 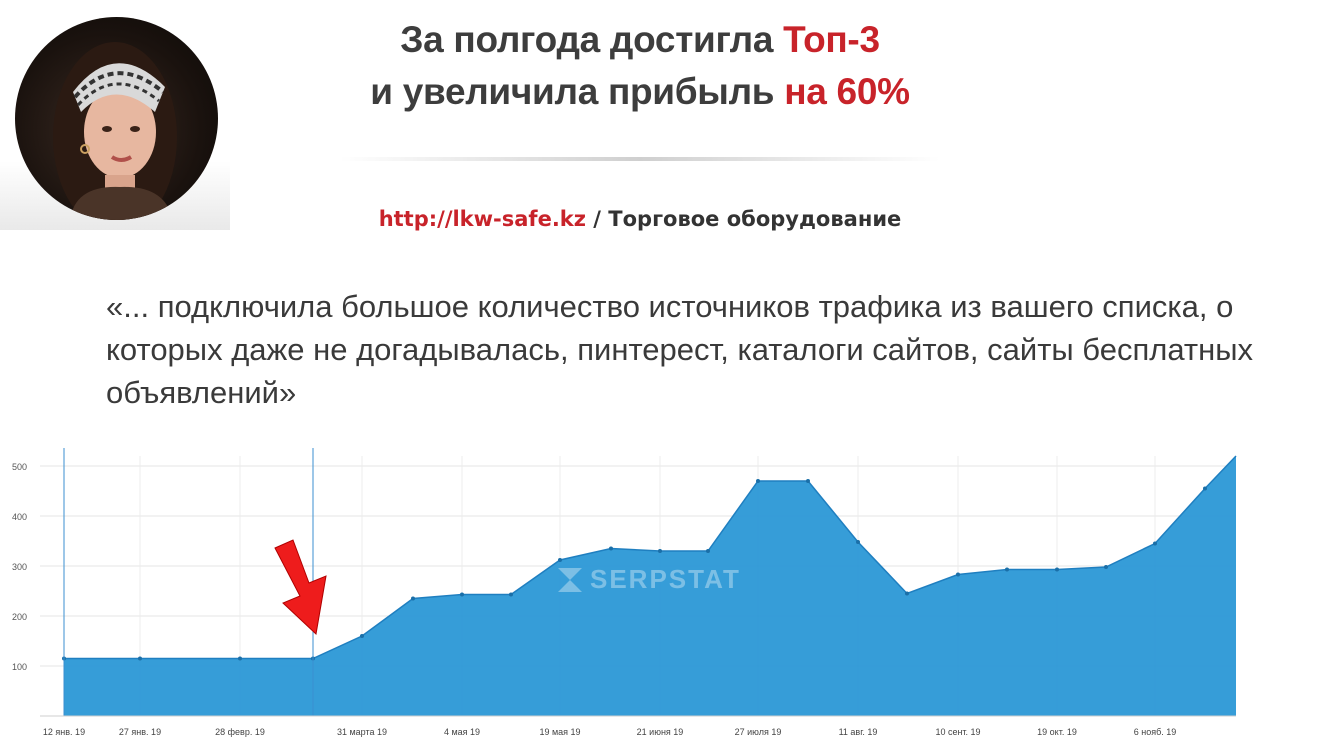 What do you see at coordinates (957, 732) in the screenshot?
I see `x-tick-label: 10 сент. 19` at bounding box center [957, 732].